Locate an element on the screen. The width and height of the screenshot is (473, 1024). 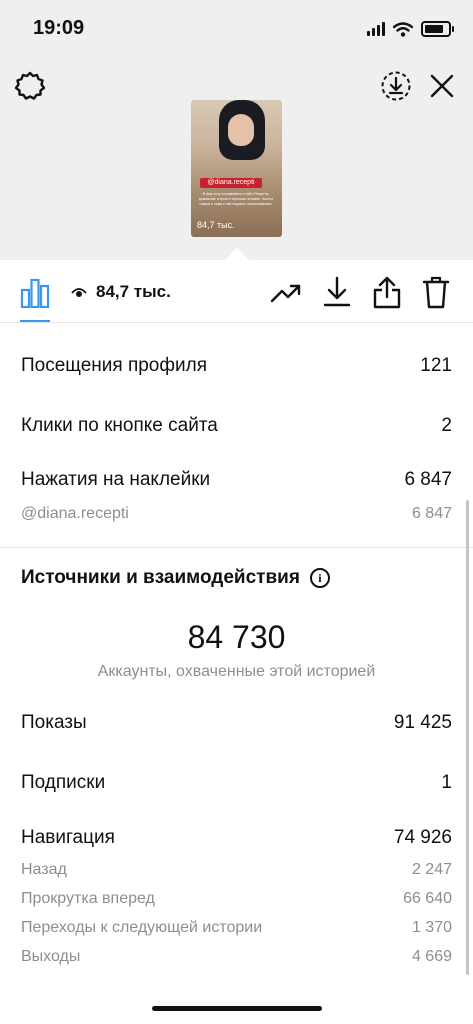
share-icon is located at coordinates (387, 292).